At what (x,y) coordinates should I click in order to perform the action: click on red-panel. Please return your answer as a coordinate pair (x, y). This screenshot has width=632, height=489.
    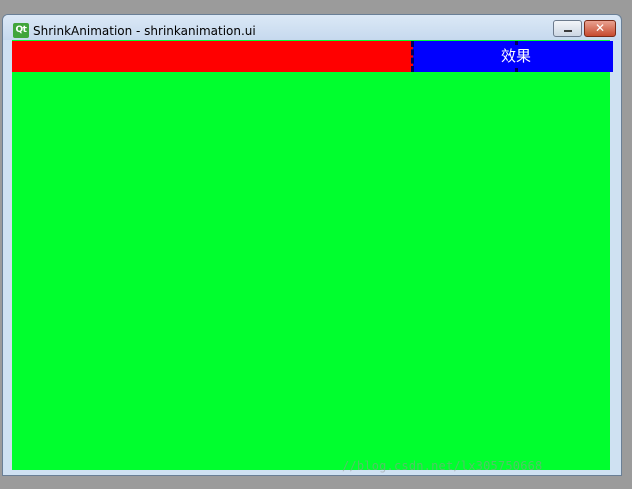
    Looking at the image, I should click on (212, 56).